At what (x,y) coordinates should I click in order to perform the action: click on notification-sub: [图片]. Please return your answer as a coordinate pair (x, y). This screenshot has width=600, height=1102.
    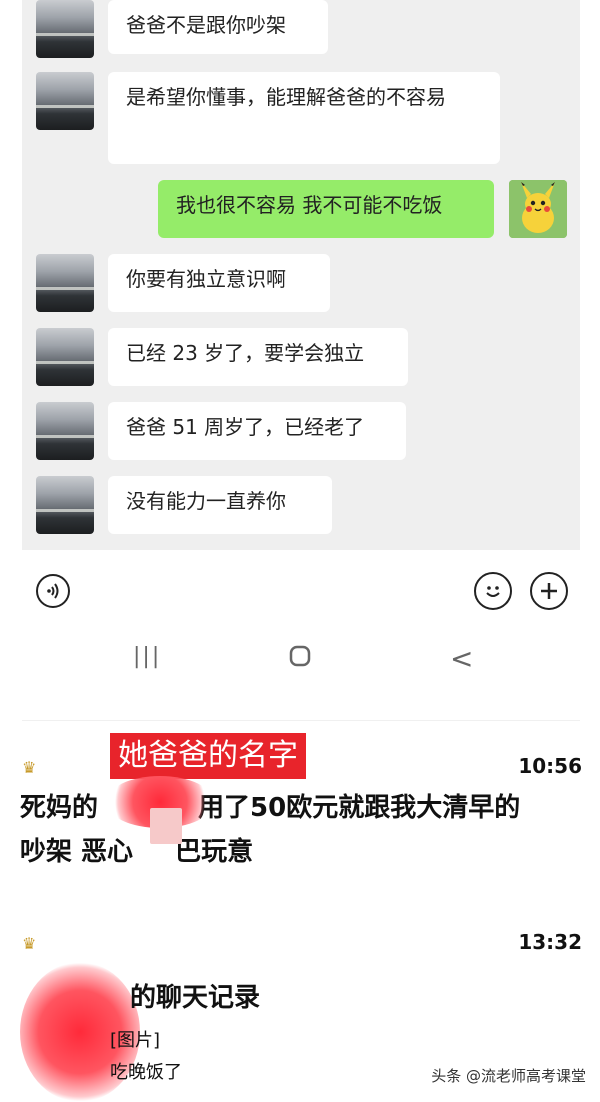
    Looking at the image, I should click on (135, 1040).